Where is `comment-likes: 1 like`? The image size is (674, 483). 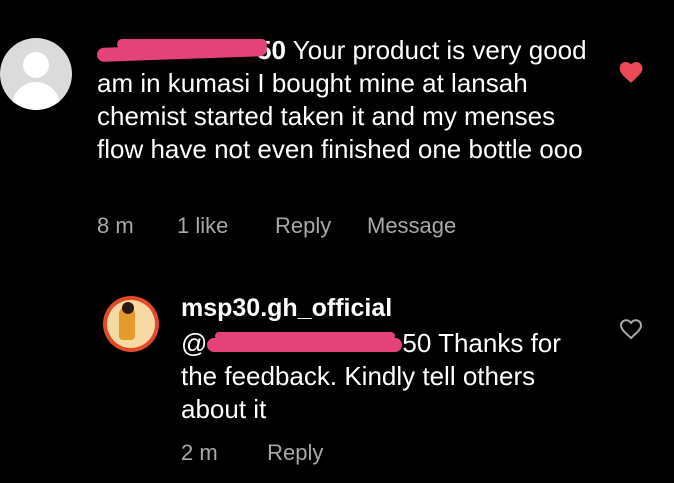 comment-likes: 1 like is located at coordinates (226, 226).